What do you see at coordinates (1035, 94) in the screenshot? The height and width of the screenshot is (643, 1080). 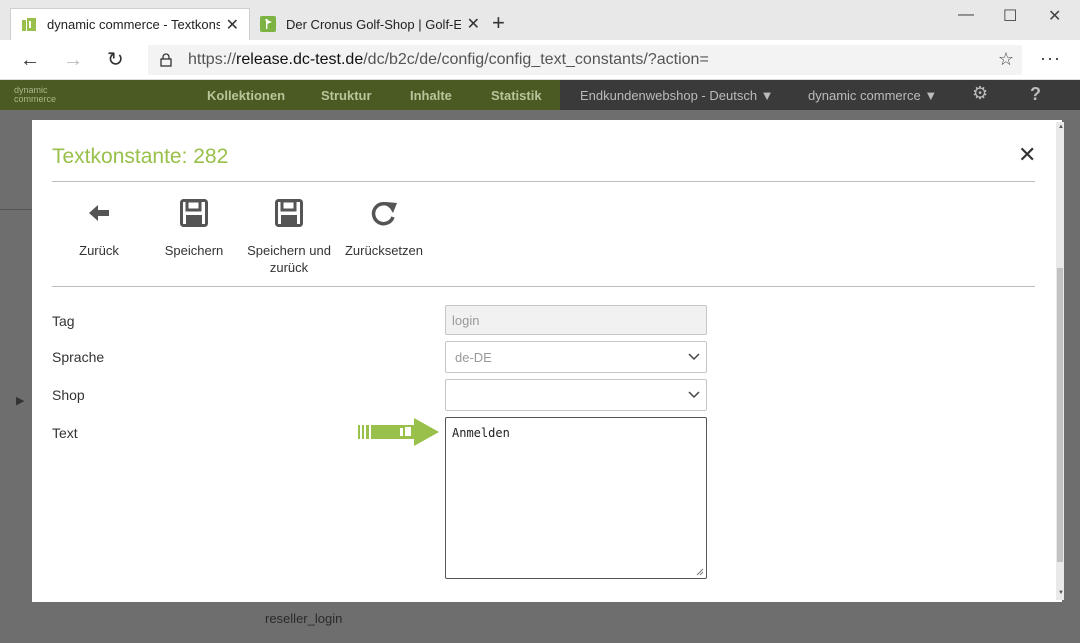 I see `help-icon: ?` at bounding box center [1035, 94].